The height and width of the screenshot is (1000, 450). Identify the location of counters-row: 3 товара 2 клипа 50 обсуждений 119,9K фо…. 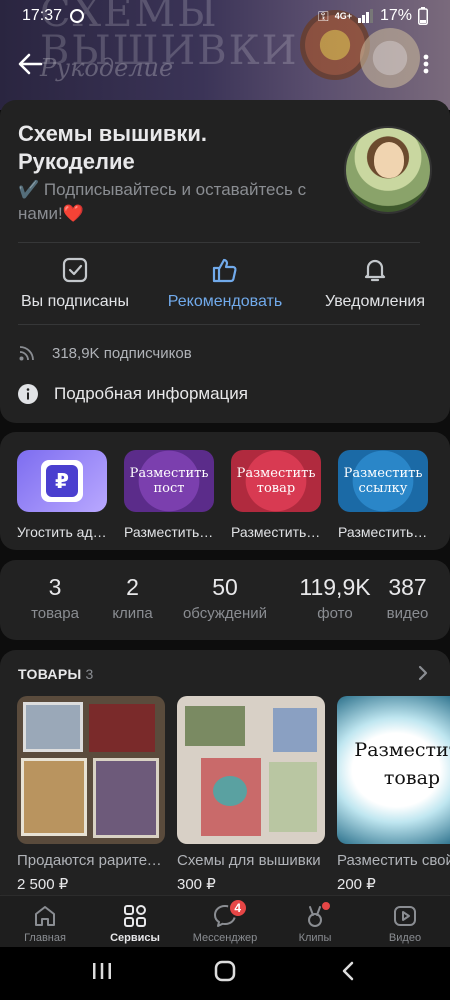
(225, 598).